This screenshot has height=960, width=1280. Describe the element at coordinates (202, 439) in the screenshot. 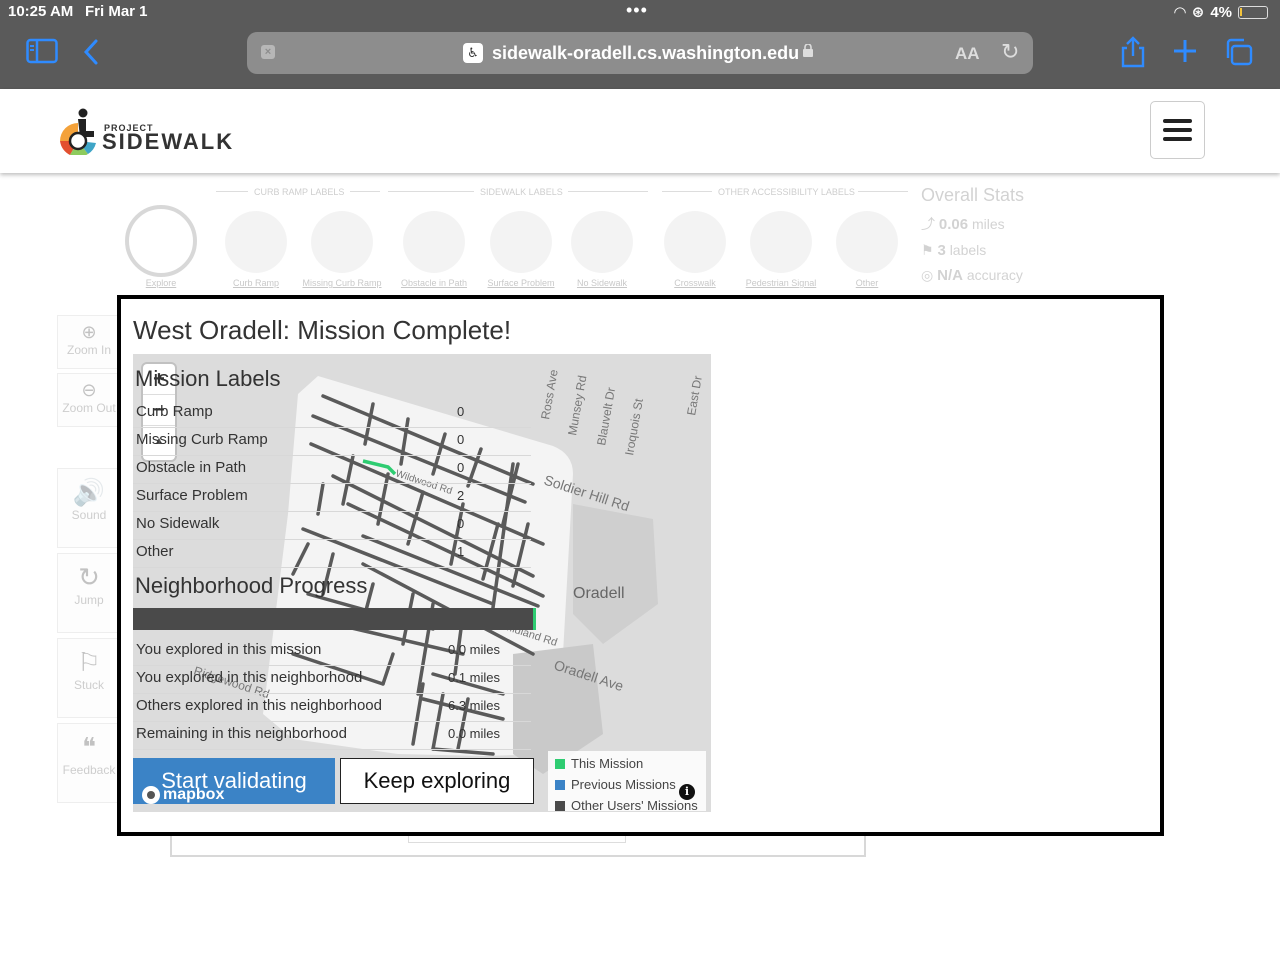

I see `mission-label-name: Missing Curb Ramp` at that location.